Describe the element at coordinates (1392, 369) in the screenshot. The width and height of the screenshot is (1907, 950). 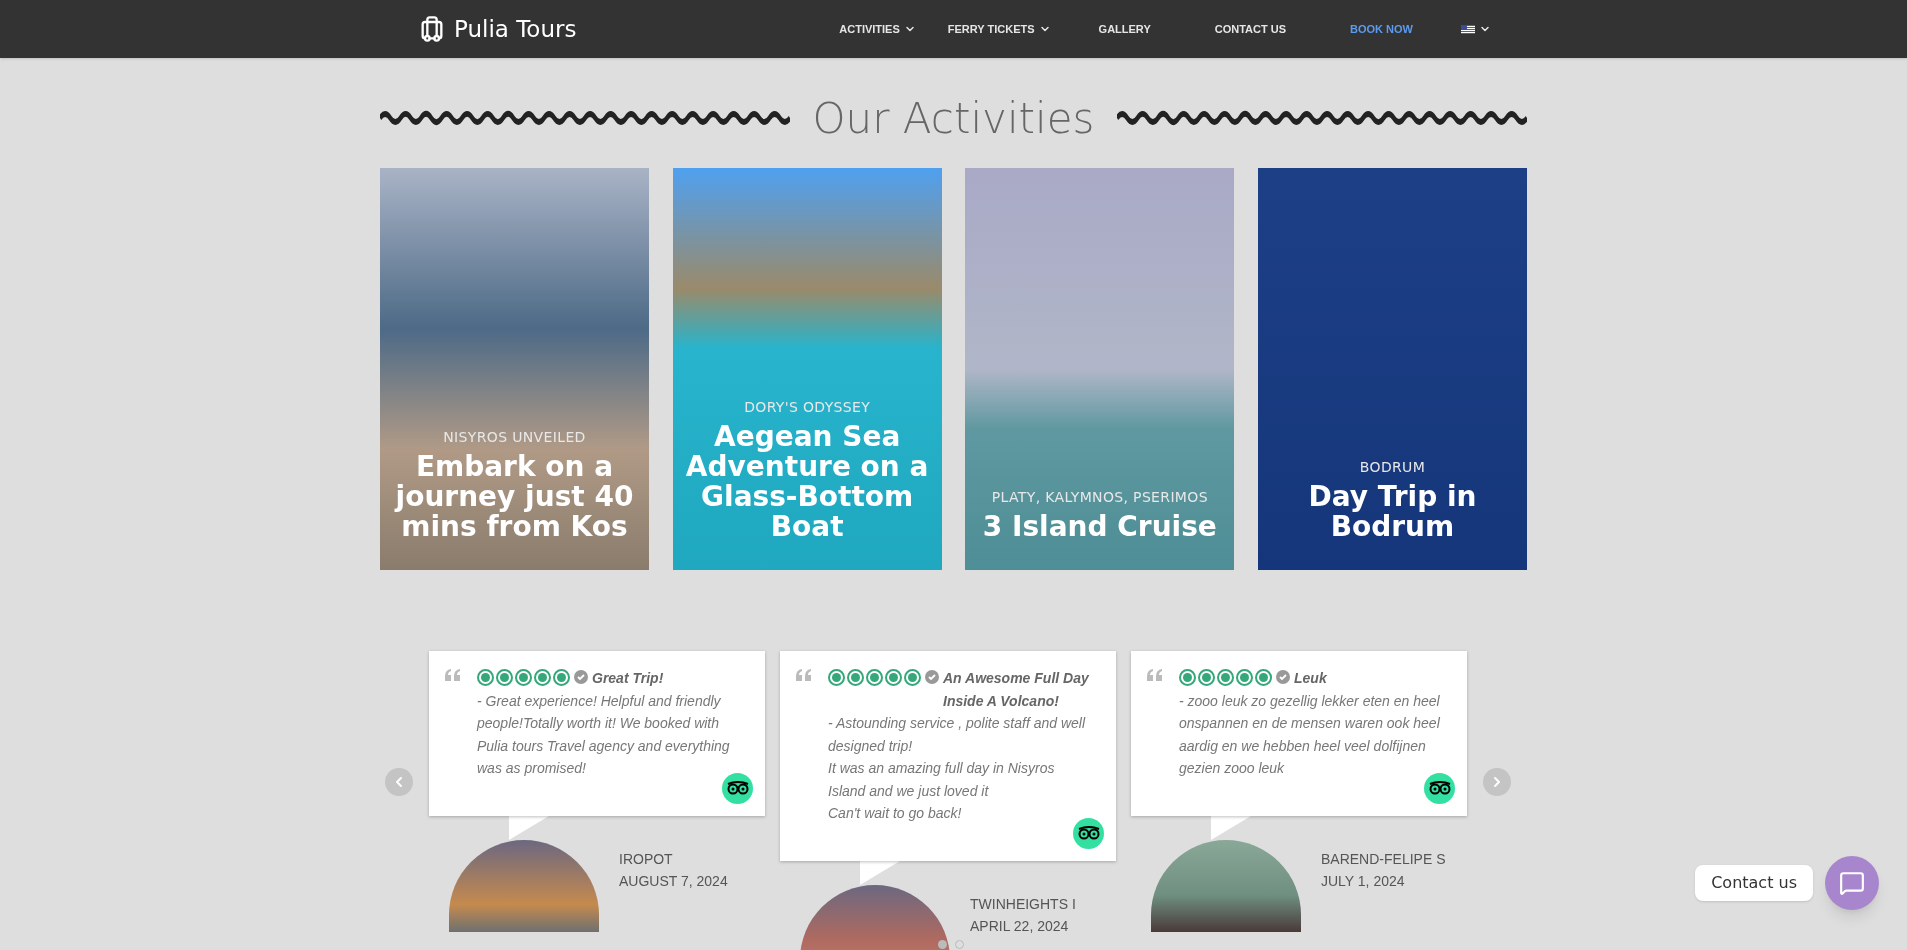
I see `activity-photo-card: BODRUM Day Trip in Bodrum` at that location.